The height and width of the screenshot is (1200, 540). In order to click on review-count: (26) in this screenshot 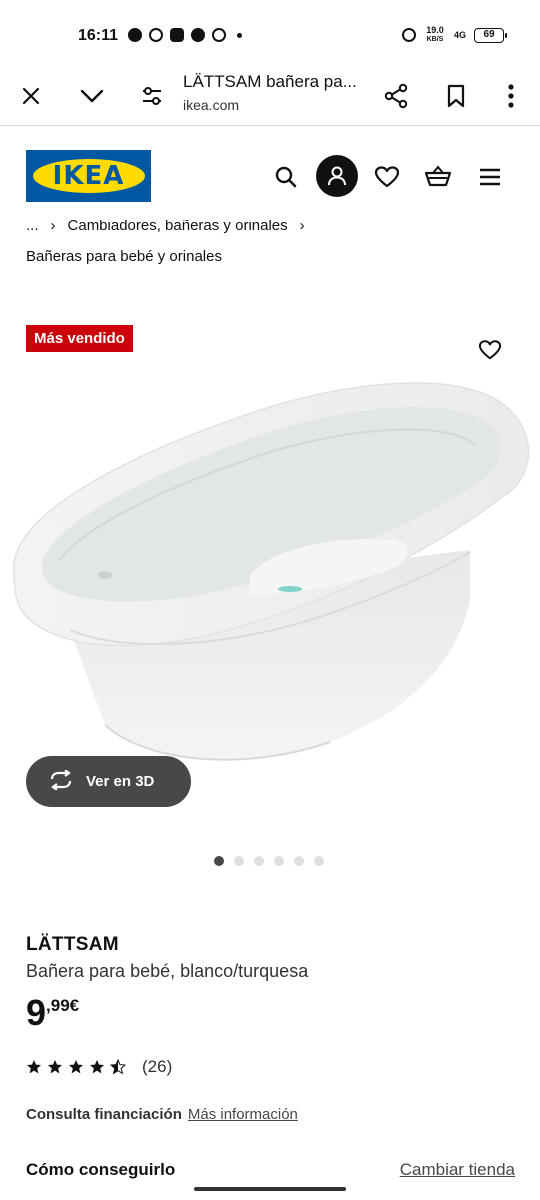, I will do `click(157, 1067)`.